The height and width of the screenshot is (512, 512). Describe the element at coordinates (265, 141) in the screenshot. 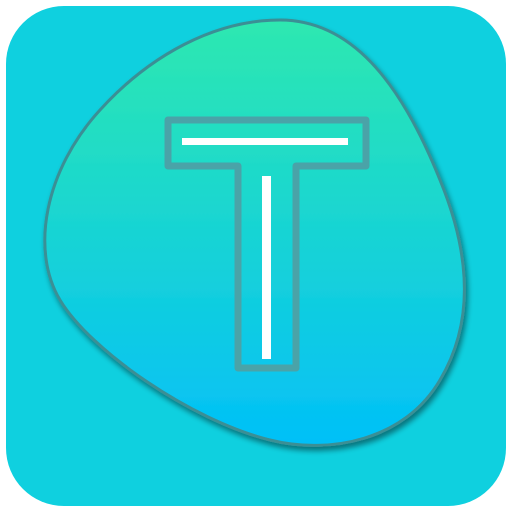

I see `letter-t-crossbar` at that location.